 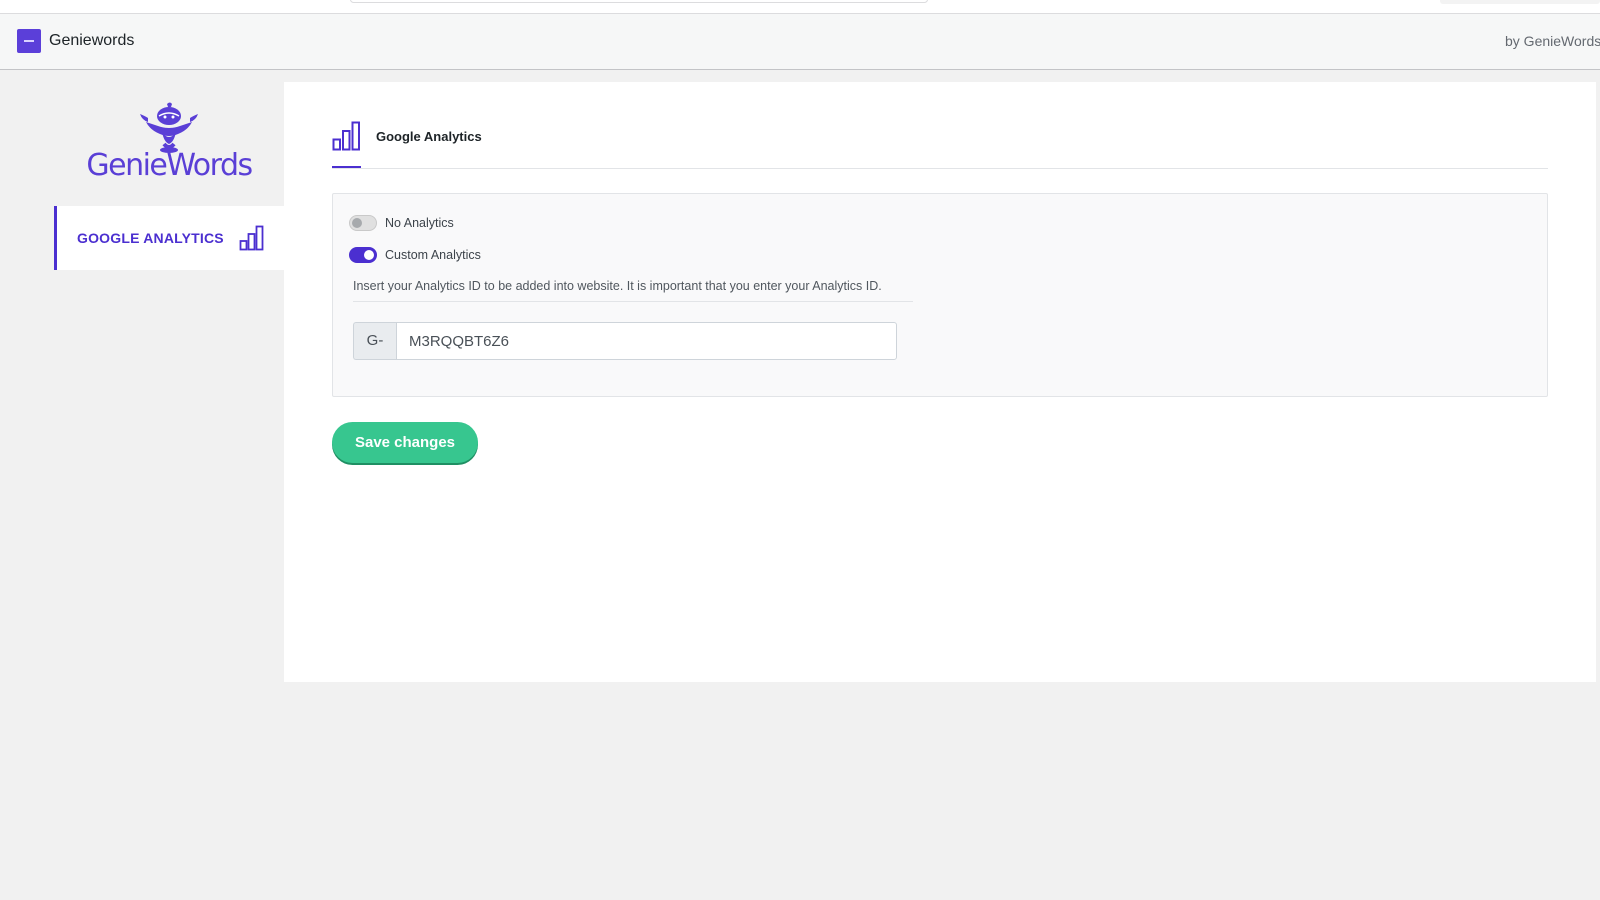 What do you see at coordinates (1520, 2) in the screenshot?
I see `toolbar-stub` at bounding box center [1520, 2].